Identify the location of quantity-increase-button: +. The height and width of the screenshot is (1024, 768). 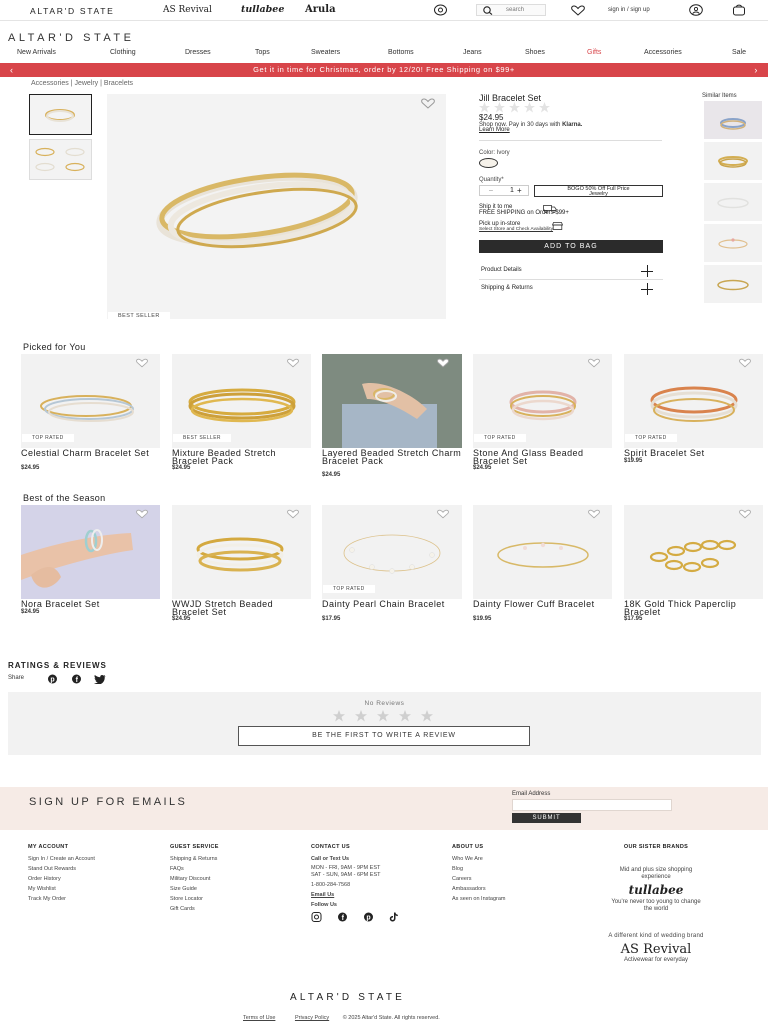
(519, 190).